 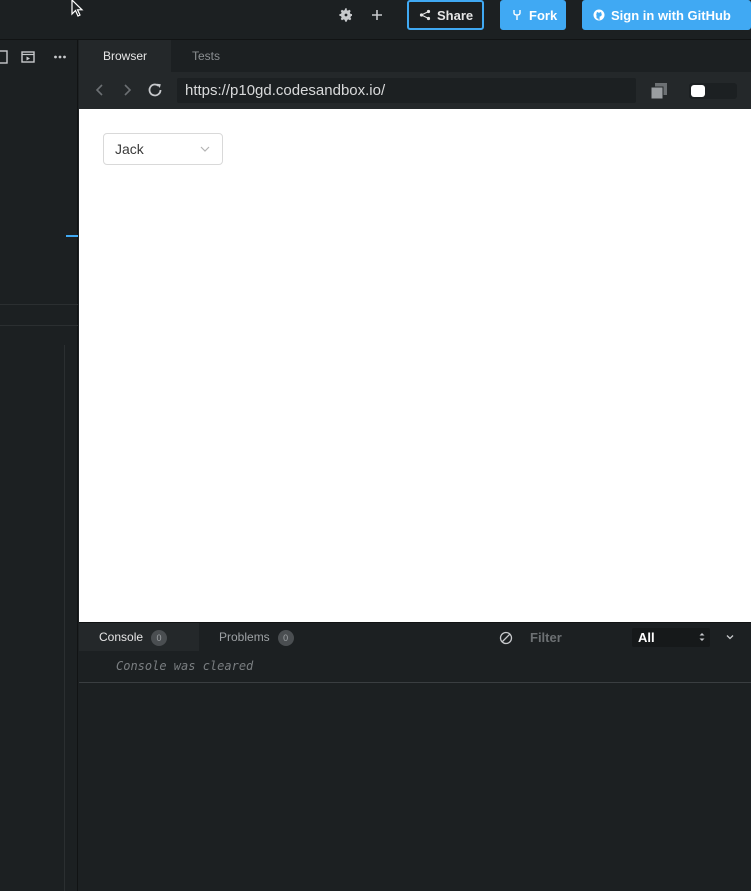 What do you see at coordinates (646, 637) in the screenshot?
I see `log-level-value: All` at bounding box center [646, 637].